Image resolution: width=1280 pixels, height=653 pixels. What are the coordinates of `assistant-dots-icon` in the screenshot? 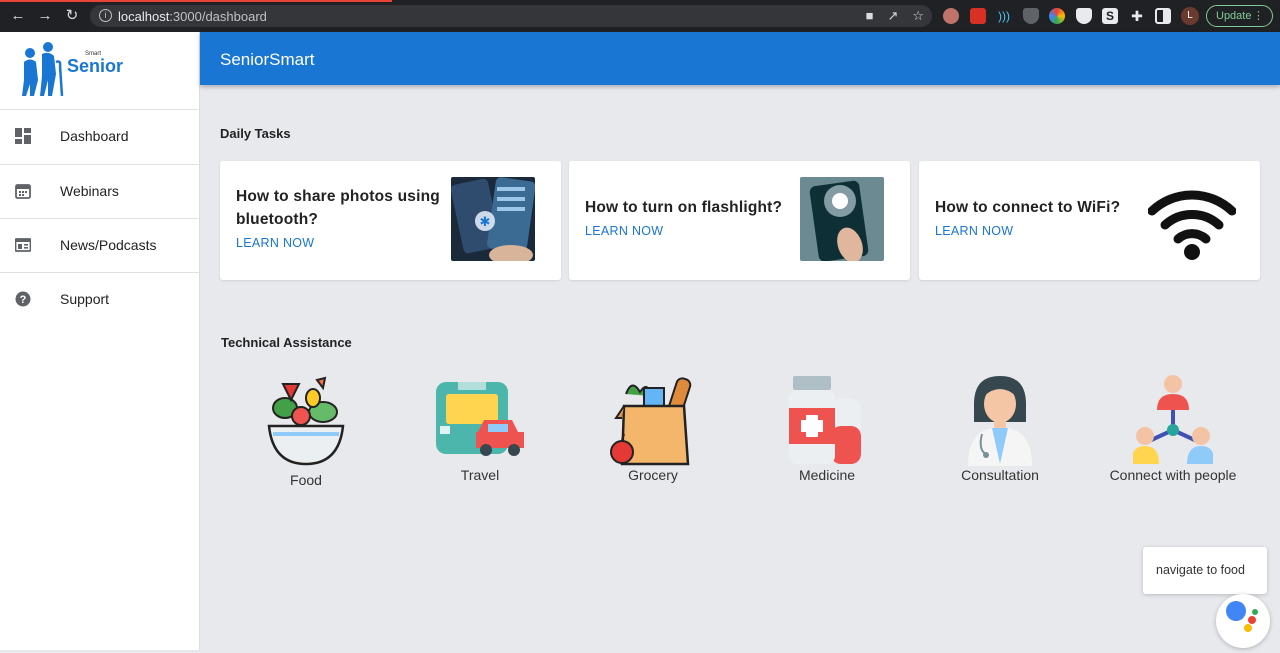 It's located at (1242, 616).